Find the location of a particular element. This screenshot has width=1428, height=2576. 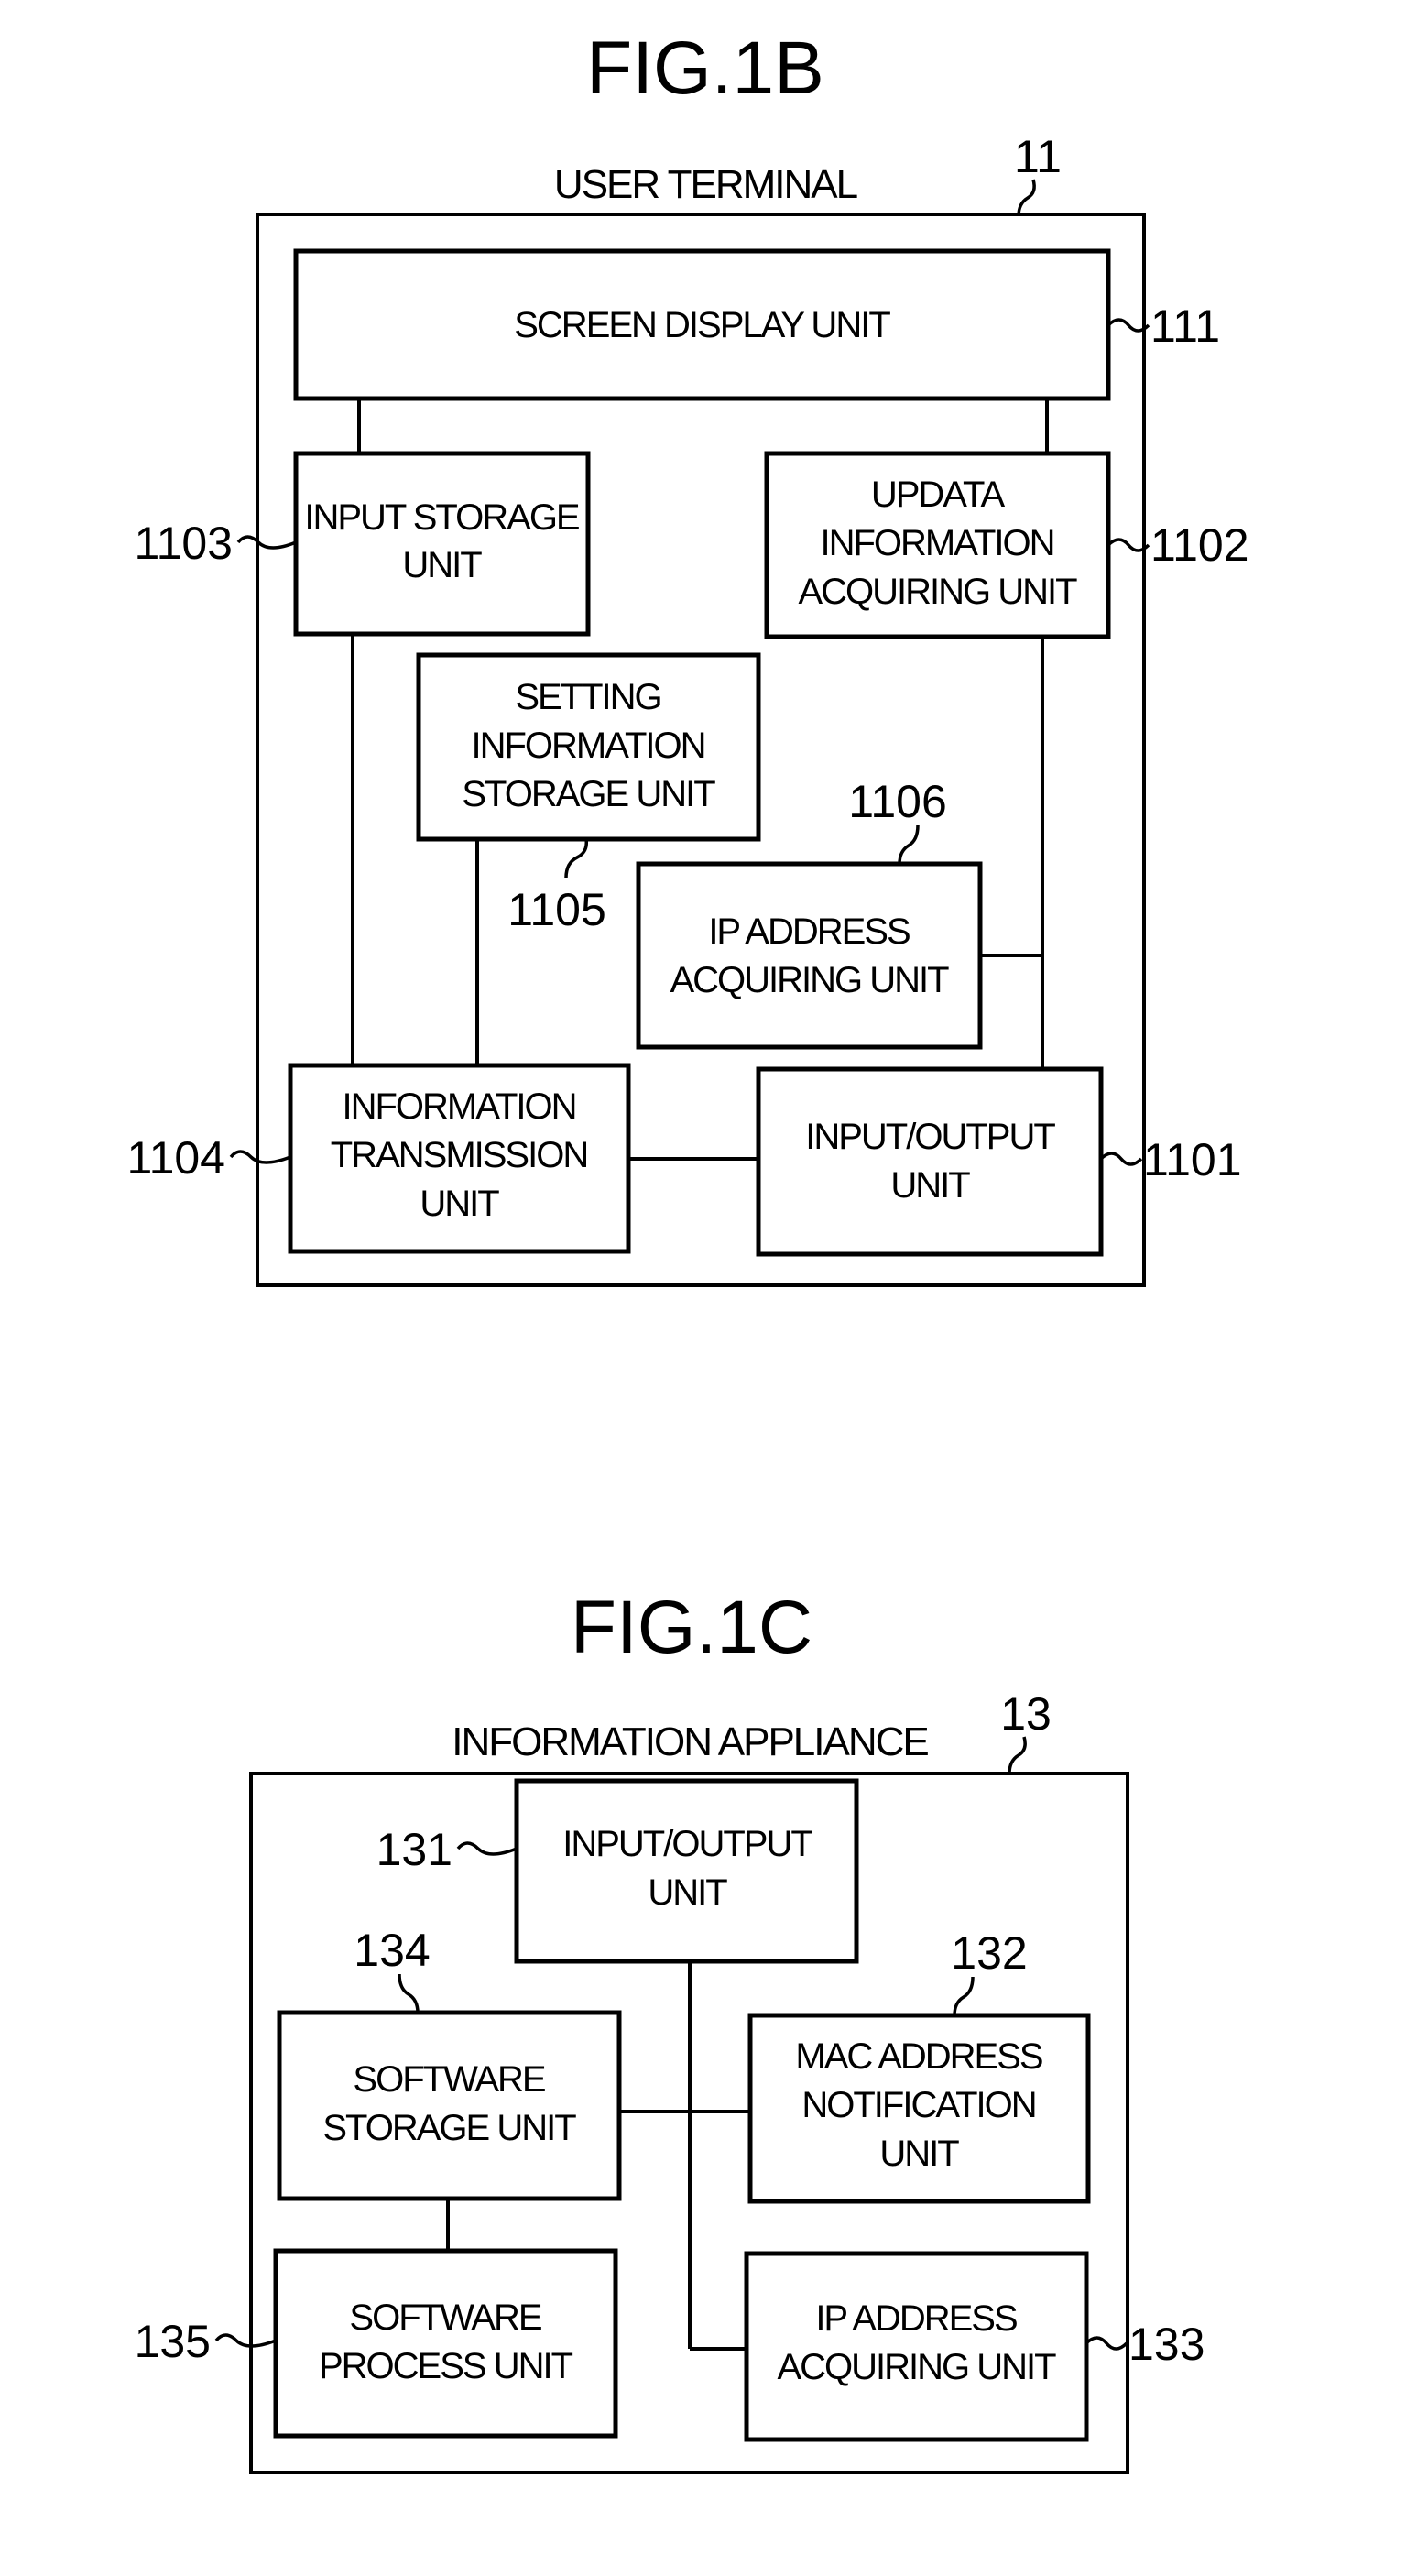

unit-label-line: NOTIFICATION is located at coordinates (918, 2105).